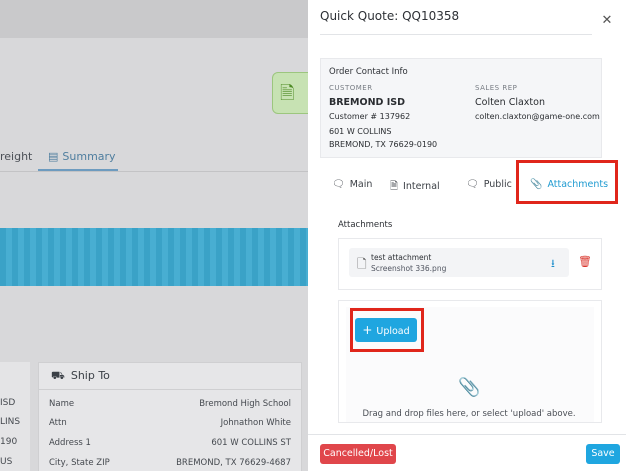  Describe the element at coordinates (467, 434) in the screenshot. I see `footer-divider` at that location.